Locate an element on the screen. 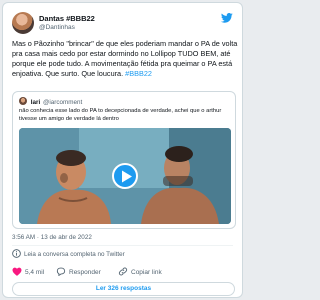 This screenshot has width=320, height=300. reply-icon is located at coordinates (61, 272).